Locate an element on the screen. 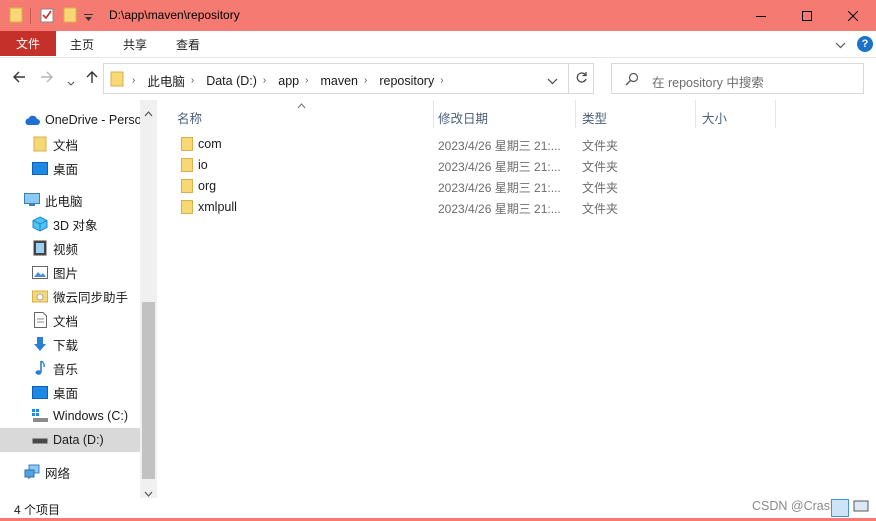 This screenshot has height=521, width=876. breadcrumb-repository: repository is located at coordinates (406, 81).